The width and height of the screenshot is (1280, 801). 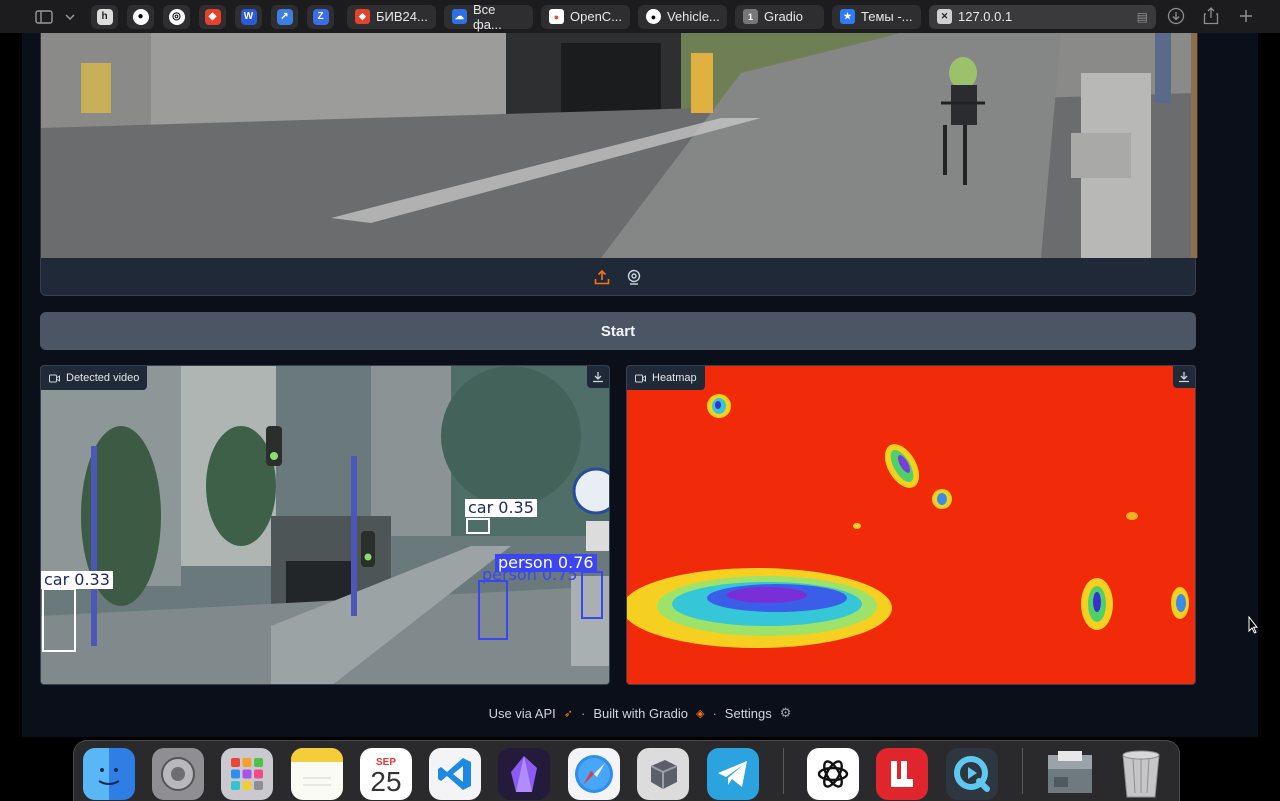 I want to click on tab-label: 127.0.0.1, so click(x=985, y=16).